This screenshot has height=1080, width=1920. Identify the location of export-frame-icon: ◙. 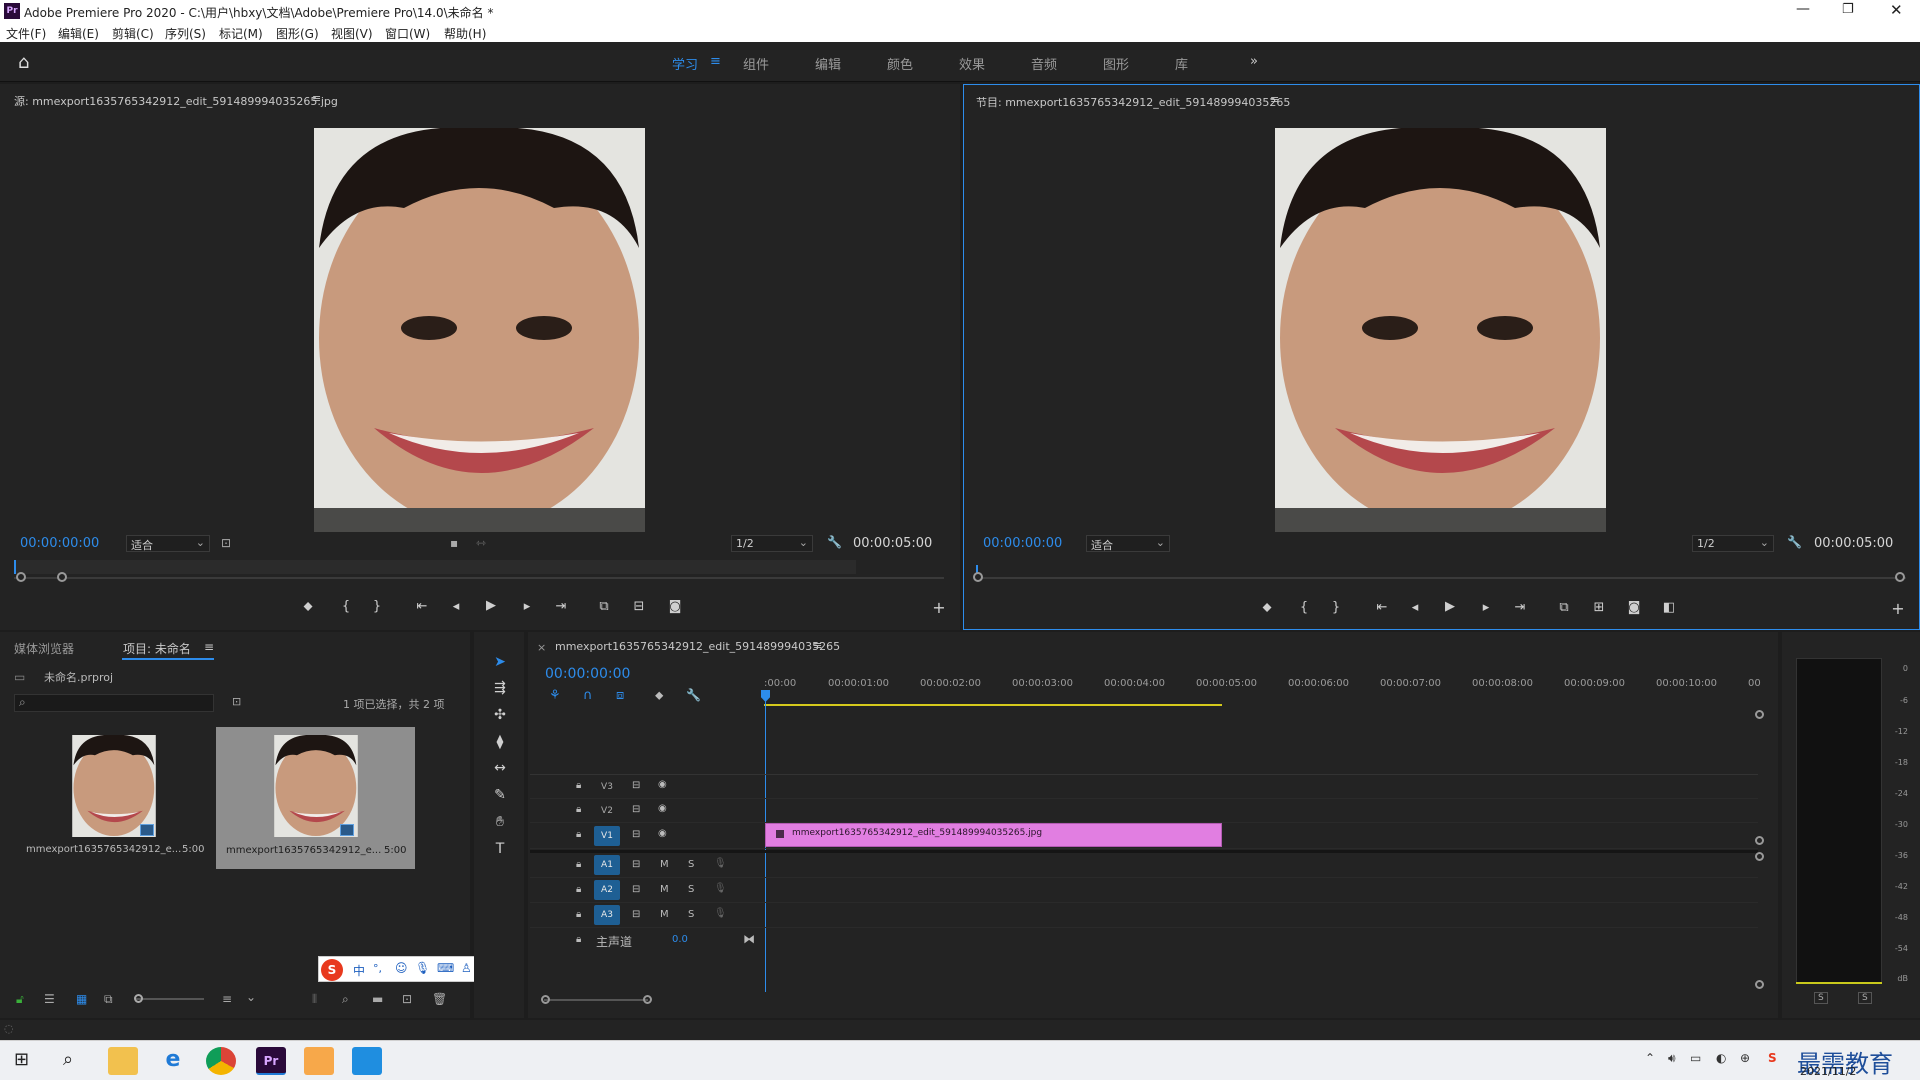
(675, 606).